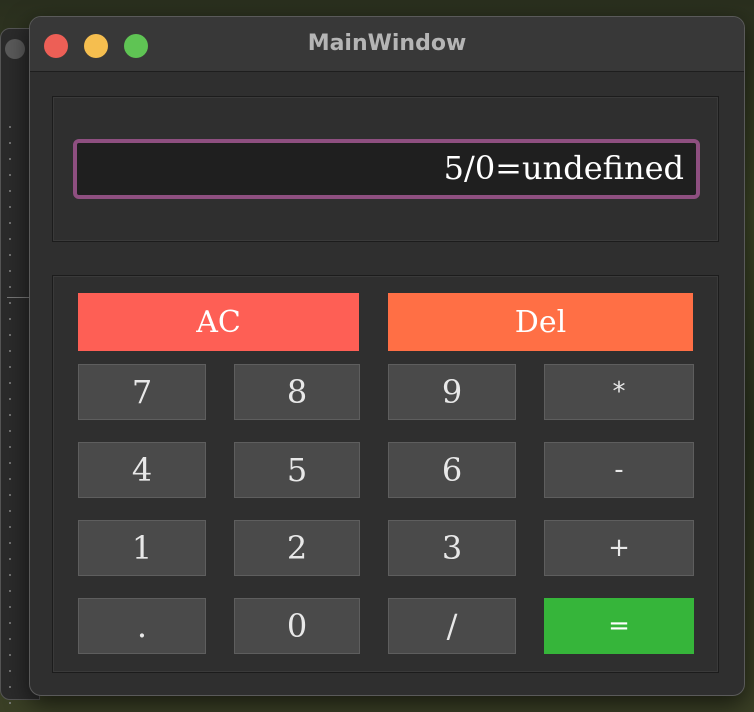 This screenshot has width=754, height=712. What do you see at coordinates (452, 470) in the screenshot?
I see `digit-6-button: 6` at bounding box center [452, 470].